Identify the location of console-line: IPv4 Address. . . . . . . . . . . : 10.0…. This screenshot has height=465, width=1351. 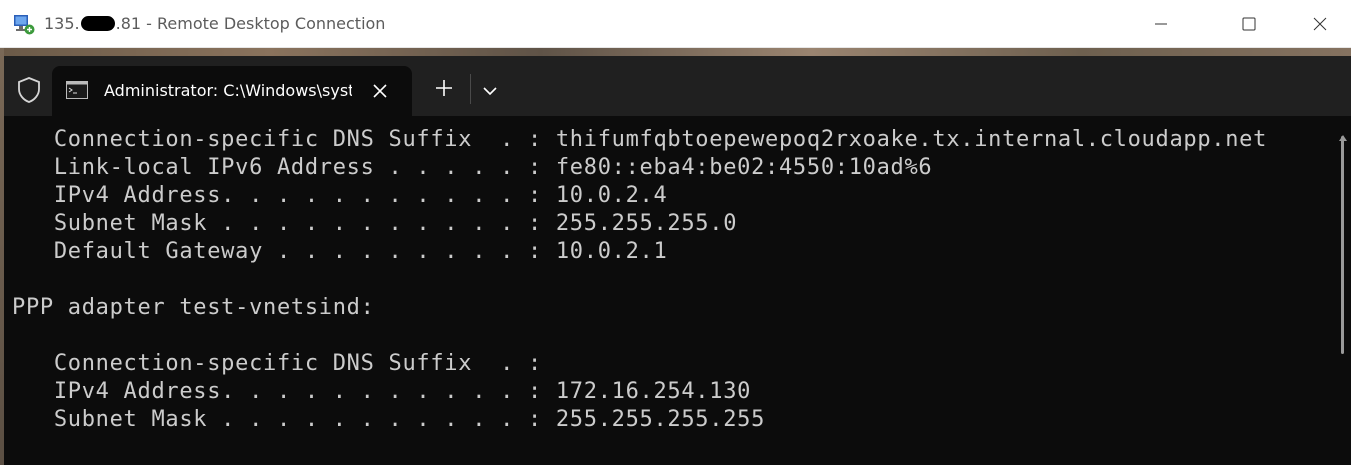
(340, 195).